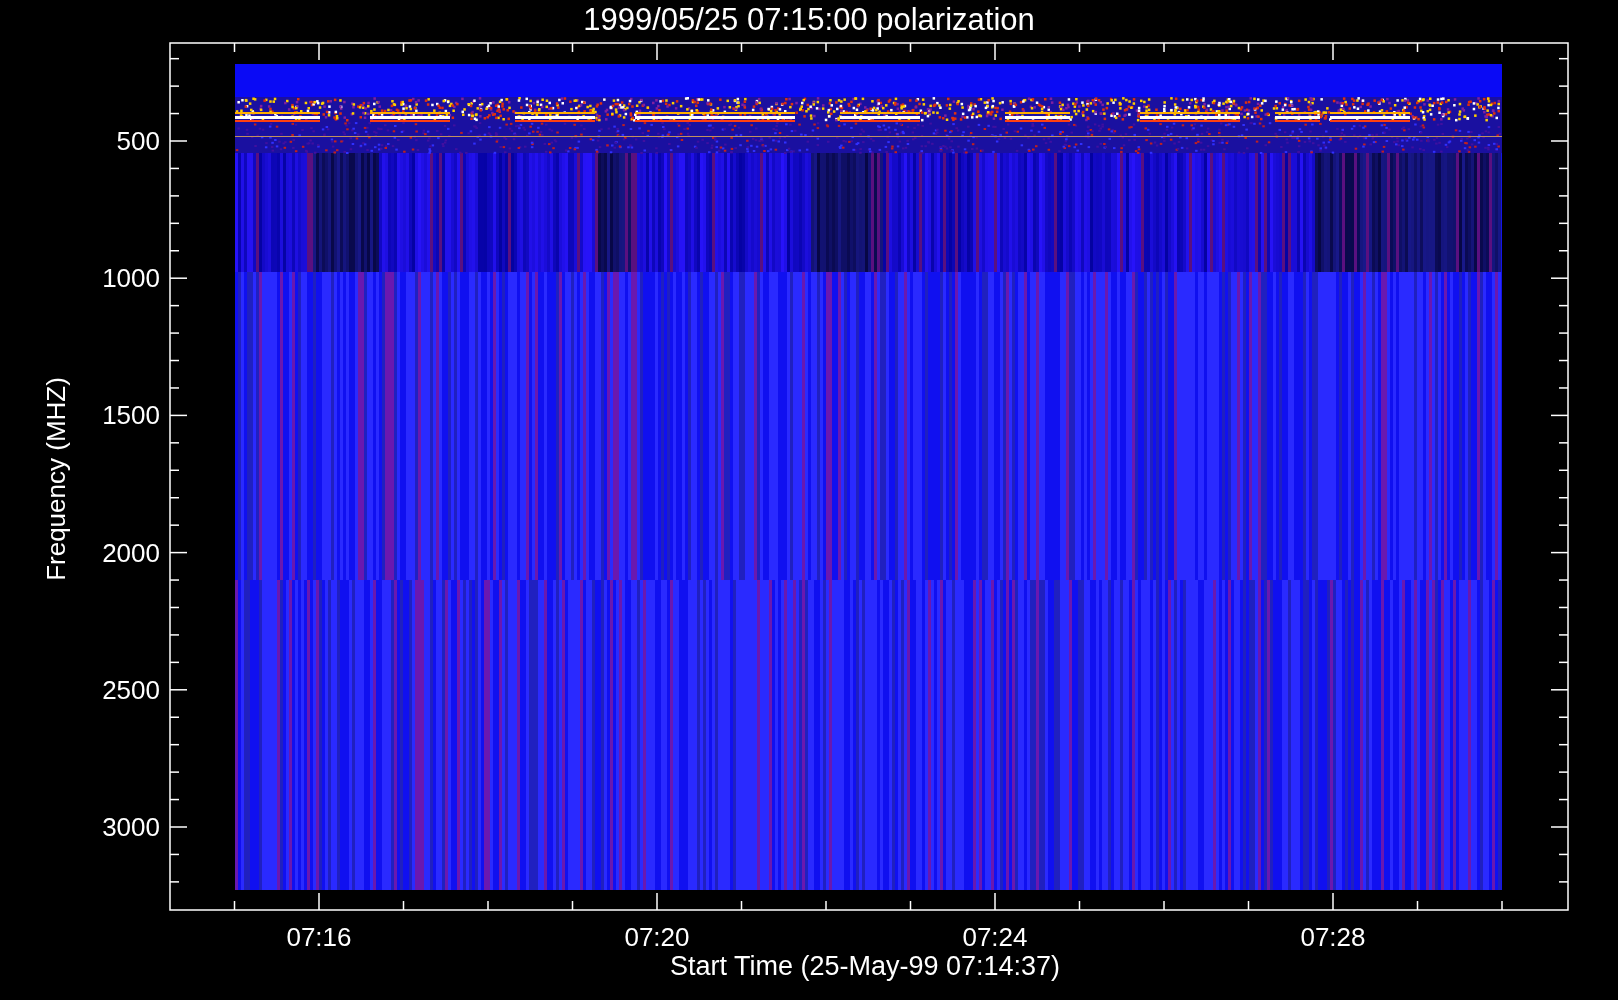  Describe the element at coordinates (809, 19) in the screenshot. I see `plot-title: 1999/05/25 07:15:00 polarization` at that location.